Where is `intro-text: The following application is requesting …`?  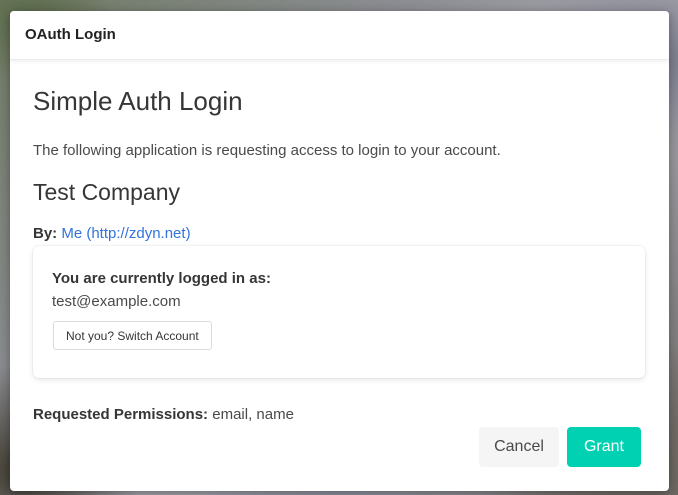 intro-text: The following application is requesting … is located at coordinates (267, 150).